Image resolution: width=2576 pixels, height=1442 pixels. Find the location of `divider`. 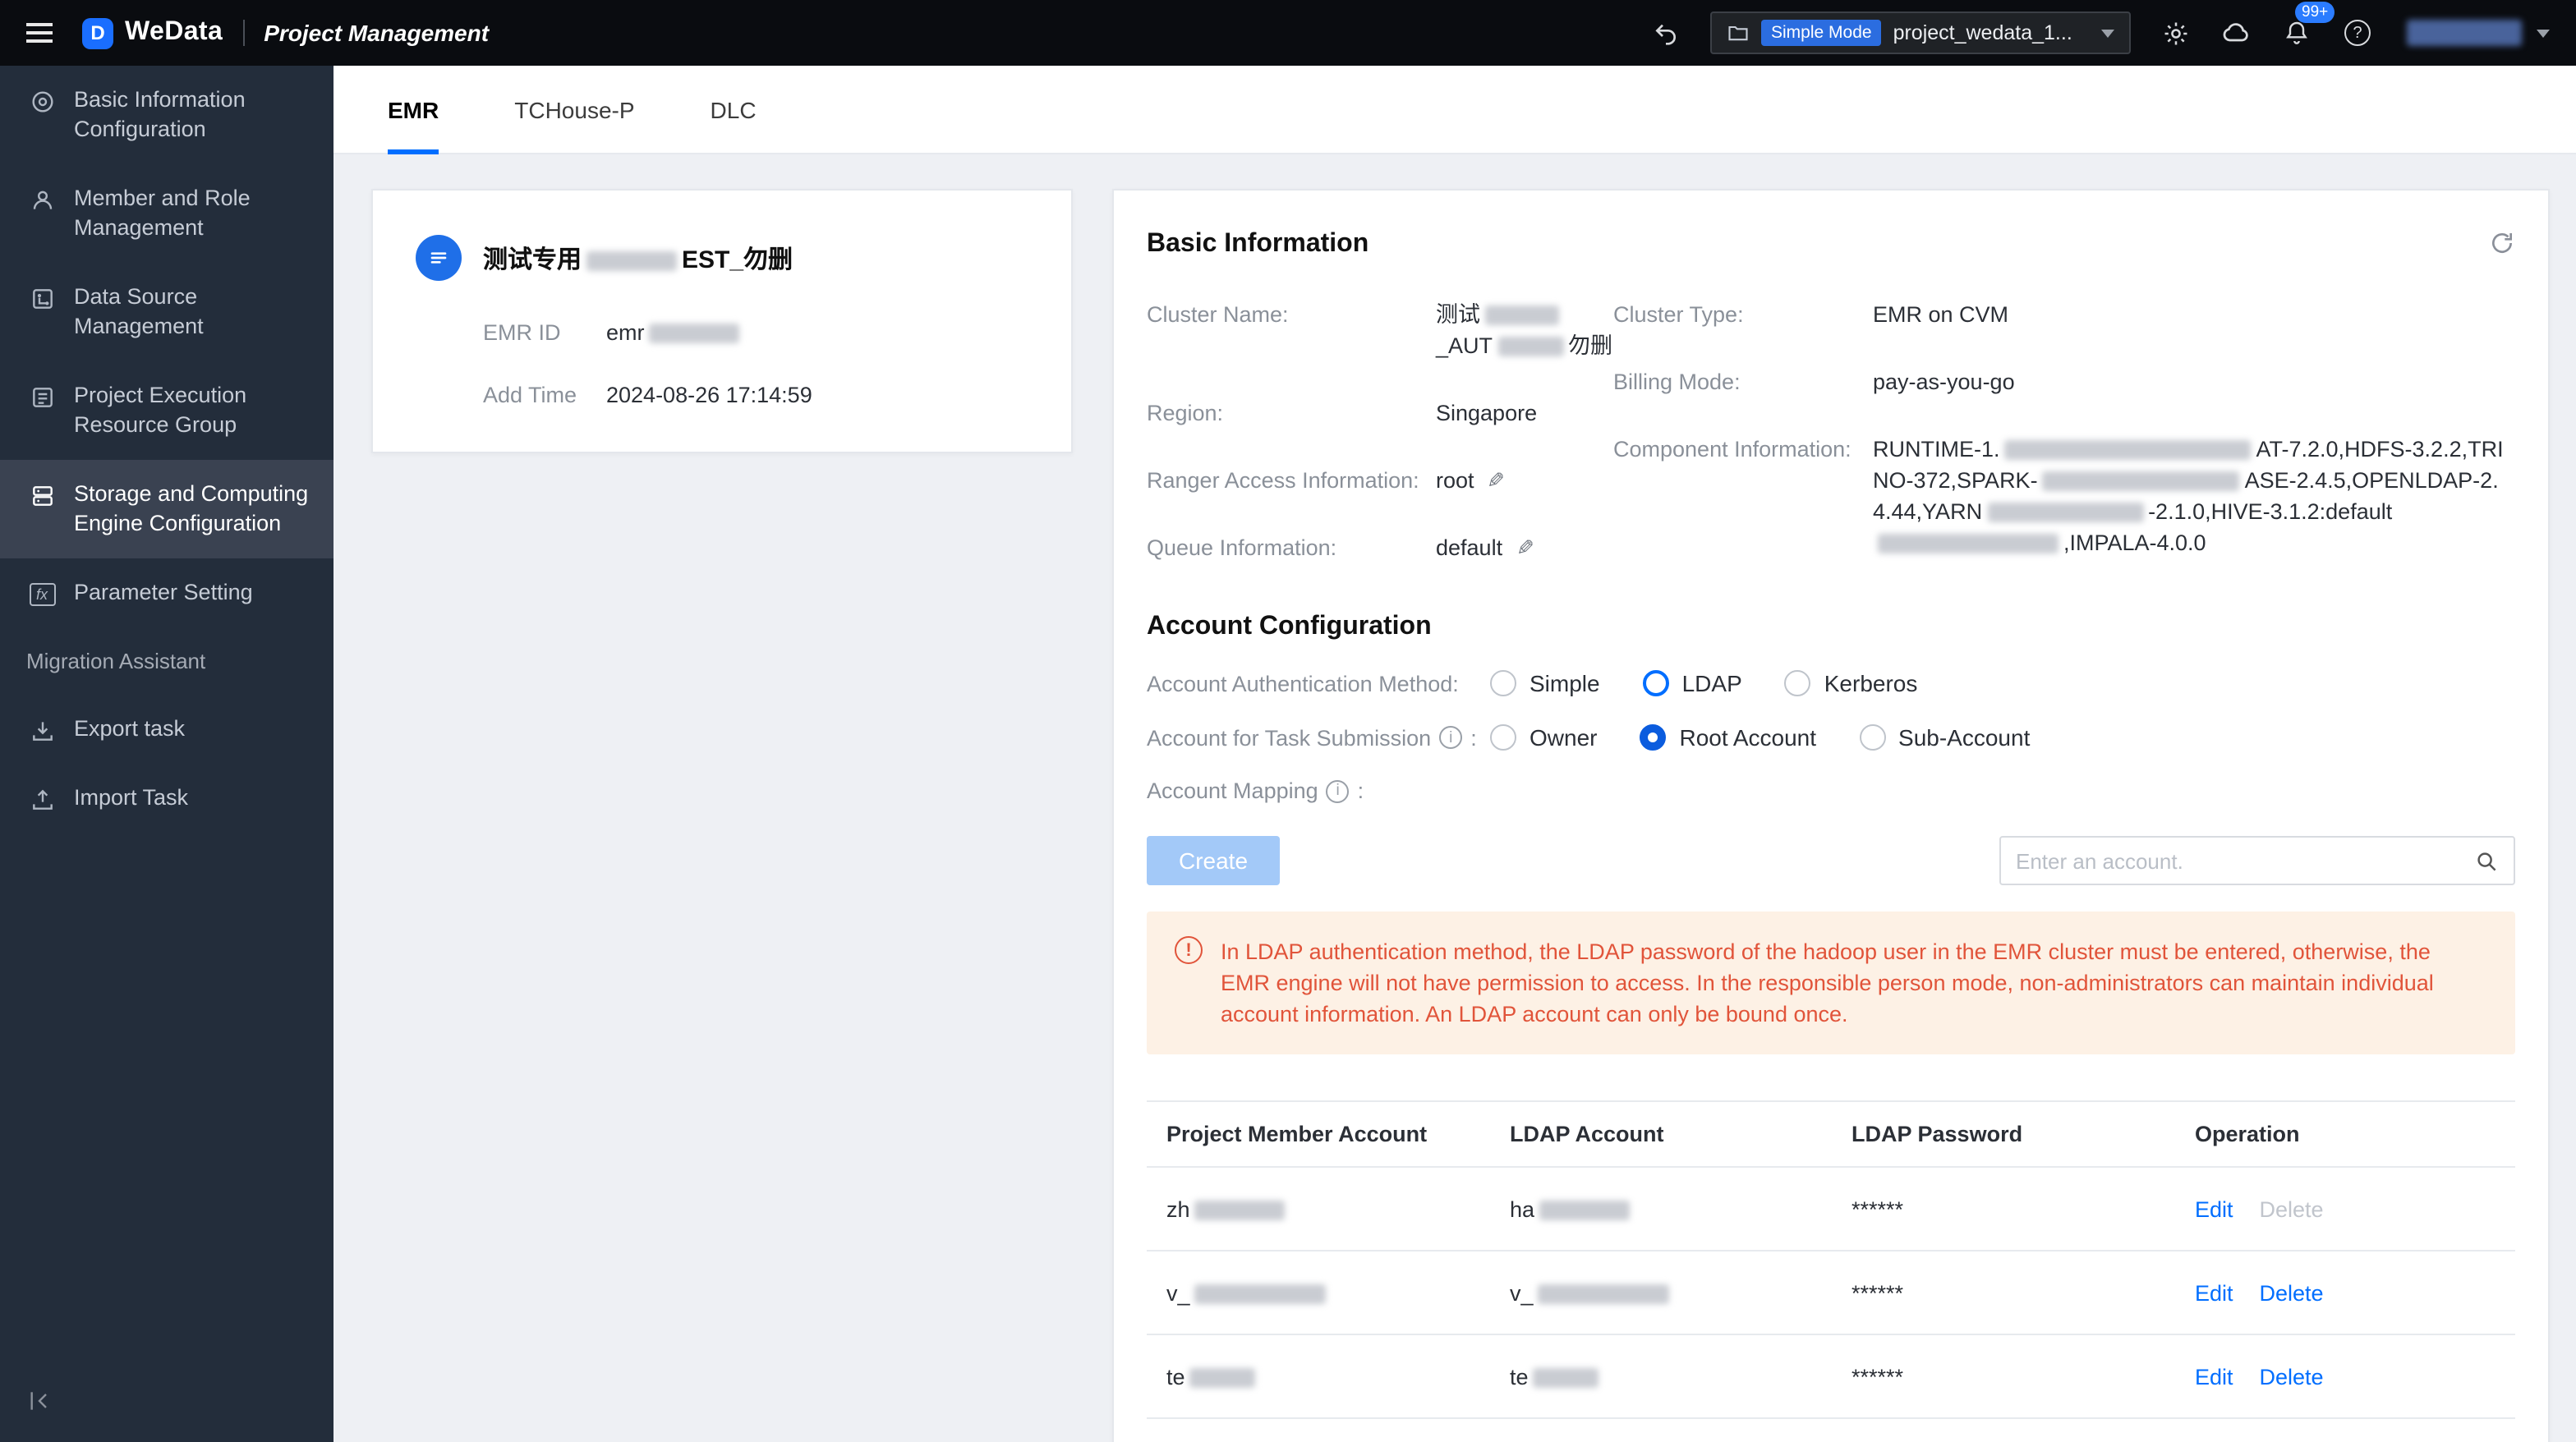

divider is located at coordinates (244, 33).